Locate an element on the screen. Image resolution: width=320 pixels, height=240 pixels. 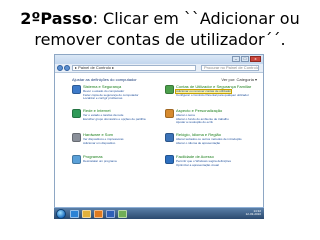
system-tray-clock: 14:32 12-03-2010 is located at coordinates (253, 213).